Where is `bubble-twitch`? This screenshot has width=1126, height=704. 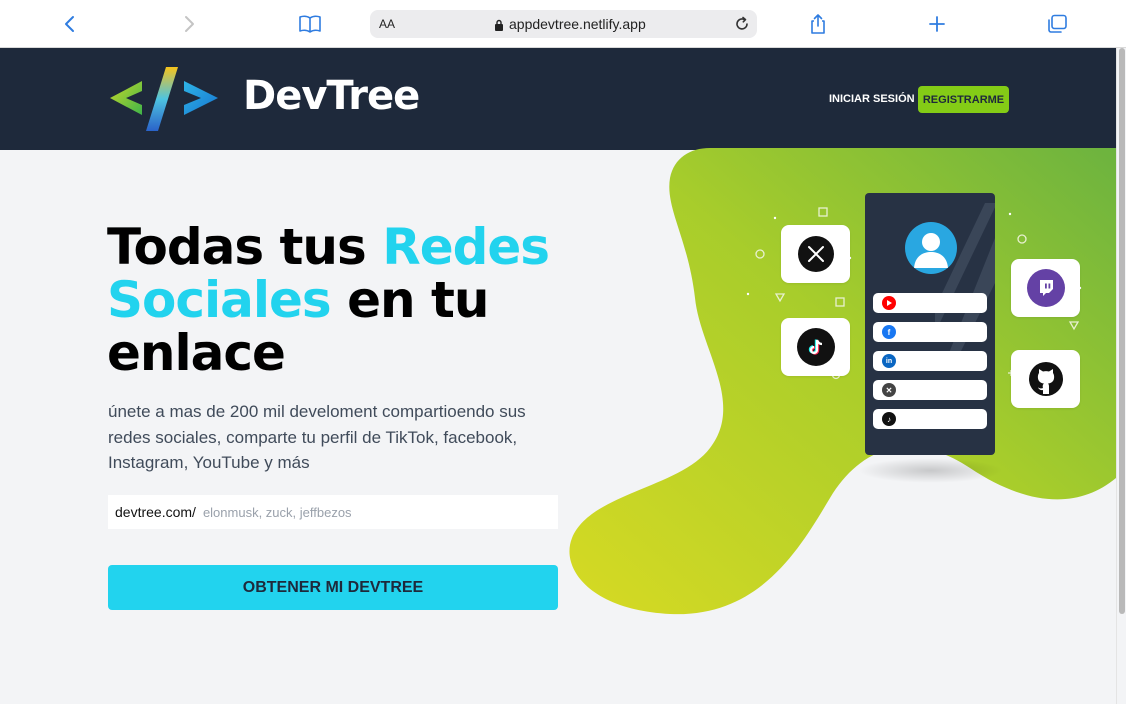
bubble-twitch is located at coordinates (1045, 288).